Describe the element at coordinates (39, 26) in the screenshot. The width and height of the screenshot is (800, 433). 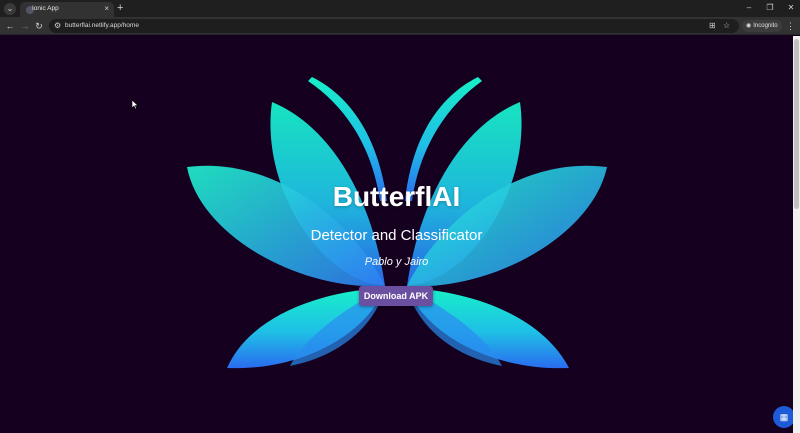
I see `reload-icon: ↻` at that location.